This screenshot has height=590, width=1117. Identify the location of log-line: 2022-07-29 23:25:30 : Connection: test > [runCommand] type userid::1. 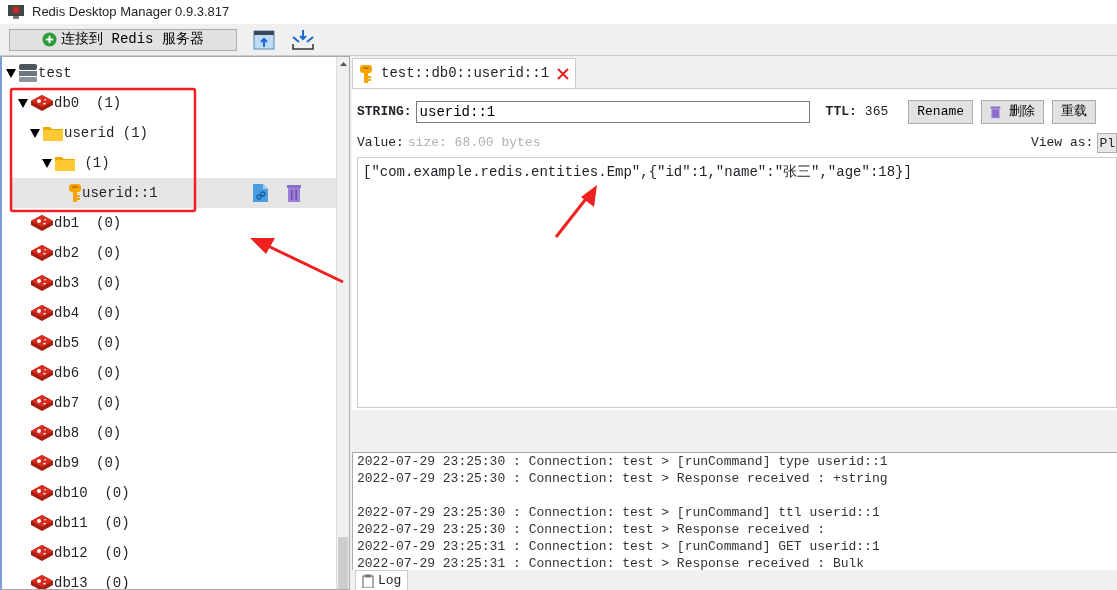
(623, 461).